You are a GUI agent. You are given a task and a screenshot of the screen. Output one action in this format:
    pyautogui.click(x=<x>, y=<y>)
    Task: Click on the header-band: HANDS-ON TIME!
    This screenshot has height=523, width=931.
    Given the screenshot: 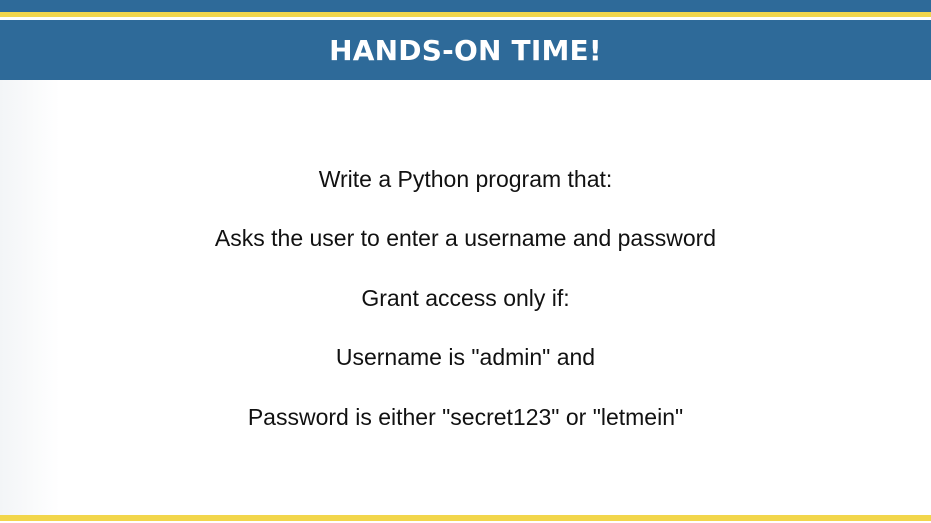 What is the action you would take?
    pyautogui.click(x=465, y=50)
    